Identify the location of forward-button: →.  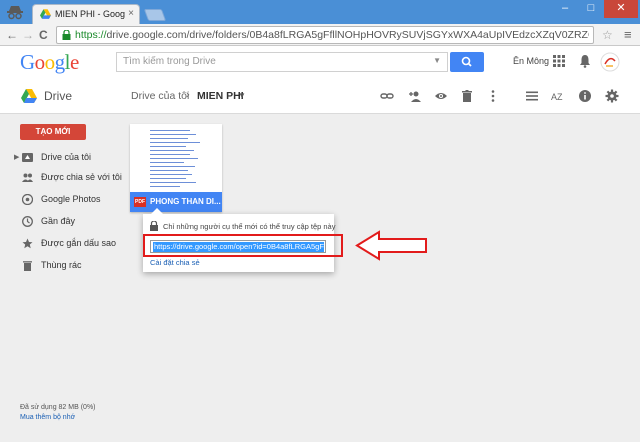
(28, 35).